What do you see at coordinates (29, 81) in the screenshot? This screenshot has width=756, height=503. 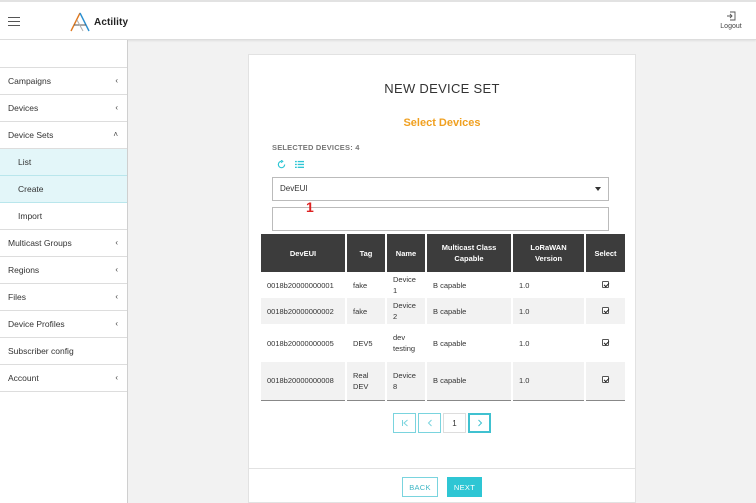 I see `sidebar-item-label: Campaigns` at bounding box center [29, 81].